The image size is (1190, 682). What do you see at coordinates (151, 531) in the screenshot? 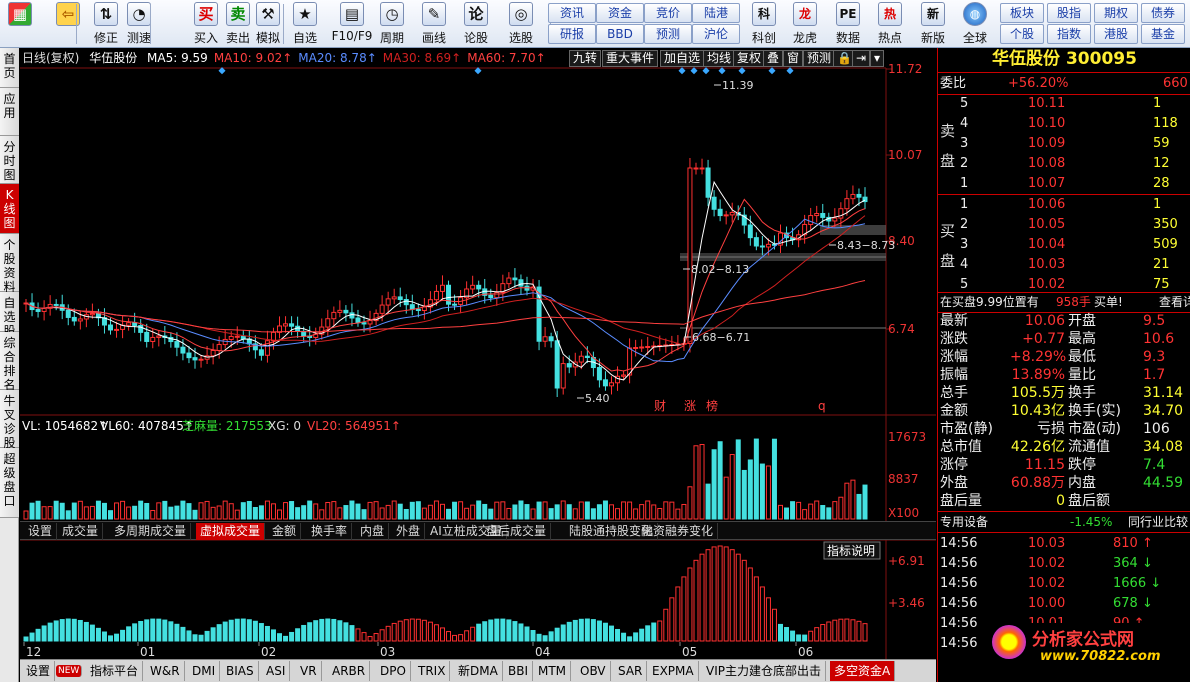
I see `subtab-2: 多周期成交量` at bounding box center [151, 531].